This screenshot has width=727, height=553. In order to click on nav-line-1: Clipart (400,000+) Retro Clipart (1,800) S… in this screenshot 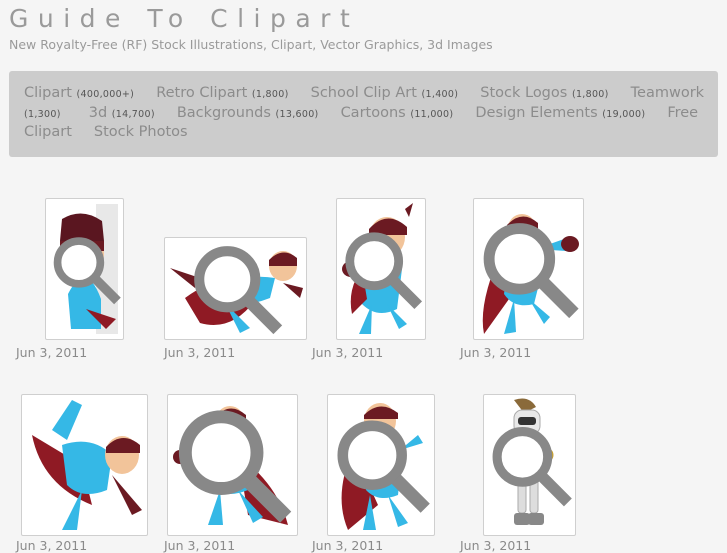, I will do `click(364, 94)`.